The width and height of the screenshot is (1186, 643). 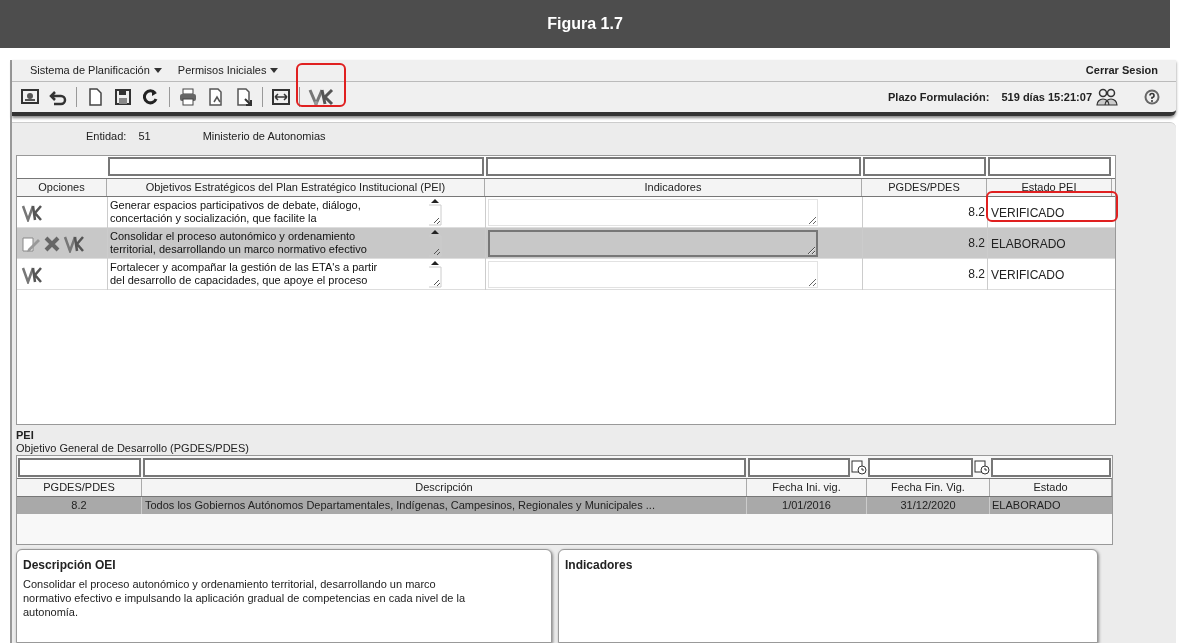 What do you see at coordinates (939, 97) in the screenshot?
I see `deadline-label: Plazo Formulación:` at bounding box center [939, 97].